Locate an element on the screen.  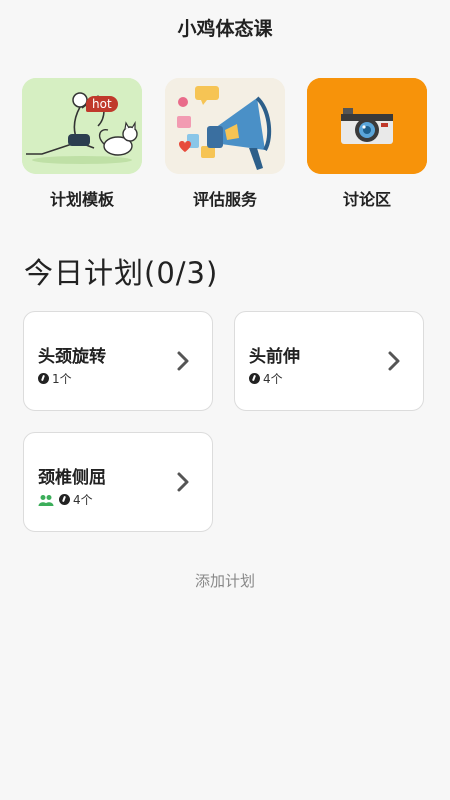
plan-name: 颈椎侧屈 is located at coordinates (72, 478).